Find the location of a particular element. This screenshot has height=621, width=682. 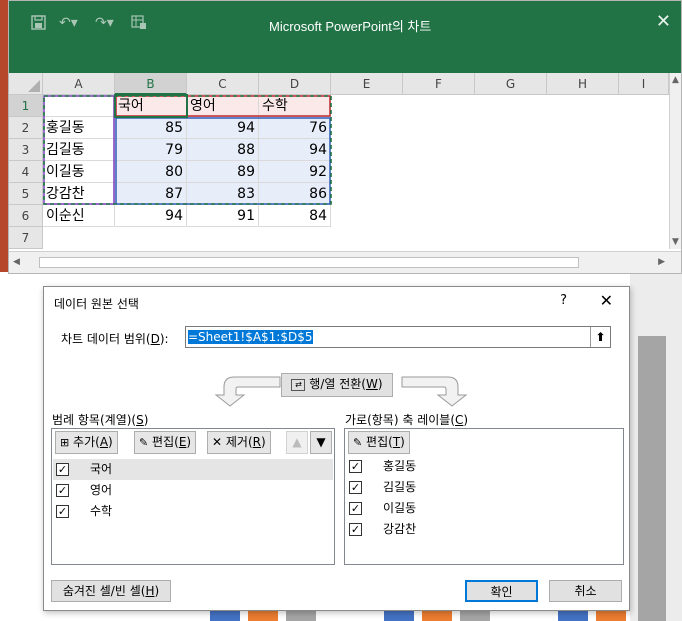

list-item: ✓ 영어 is located at coordinates (193, 490).